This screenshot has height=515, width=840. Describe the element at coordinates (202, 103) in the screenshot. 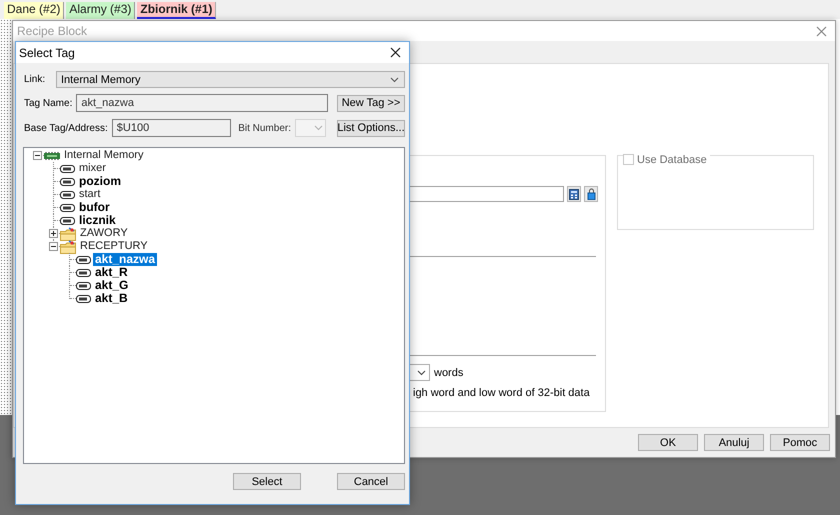

I see `tag-name-field: akt_nazwa` at that location.